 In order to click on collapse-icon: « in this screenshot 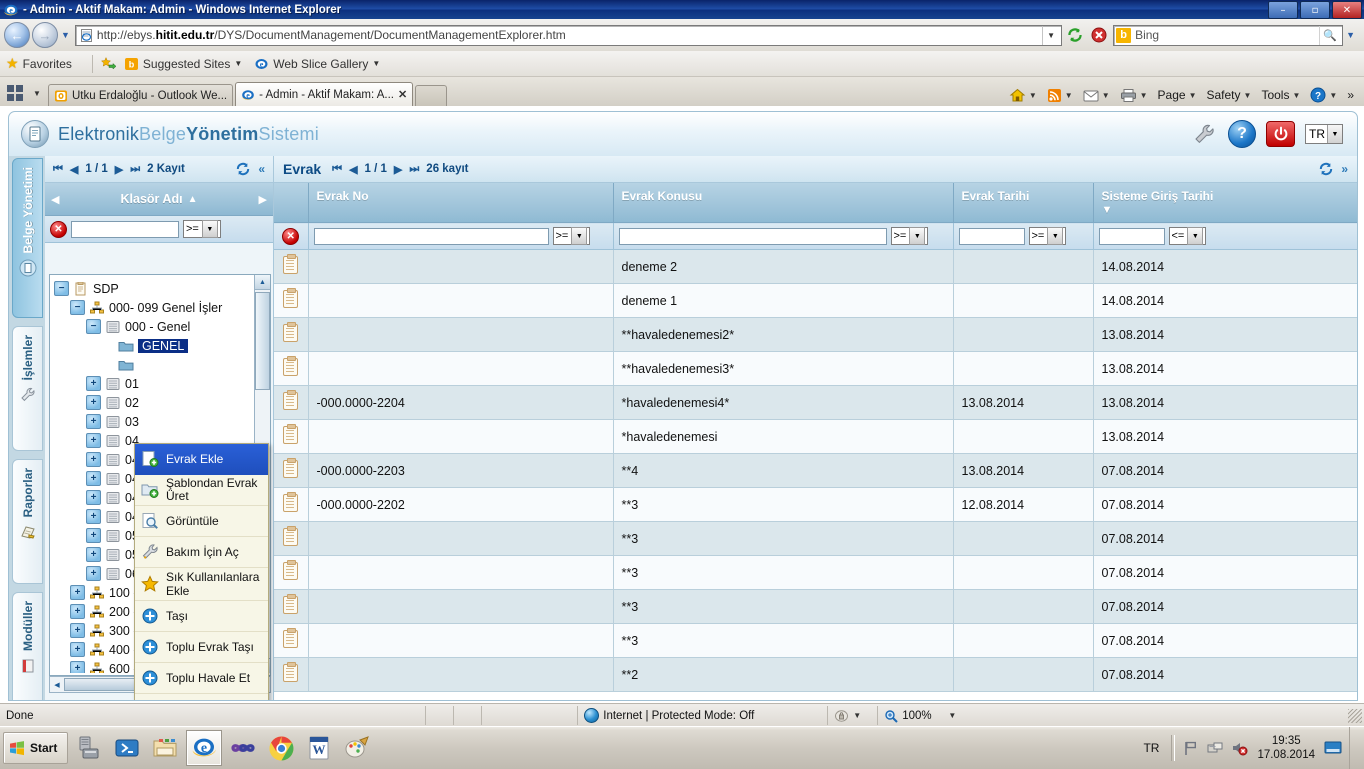, I will do `click(261, 169)`.